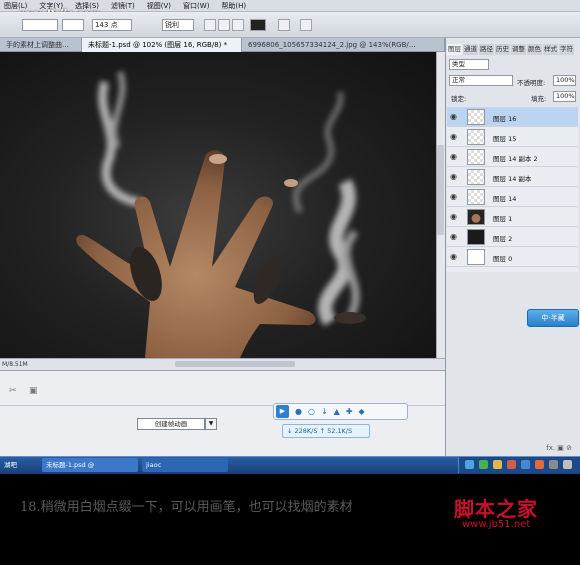  What do you see at coordinates (33, 391) in the screenshot?
I see `frame-icon: ▣` at bounding box center [33, 391].